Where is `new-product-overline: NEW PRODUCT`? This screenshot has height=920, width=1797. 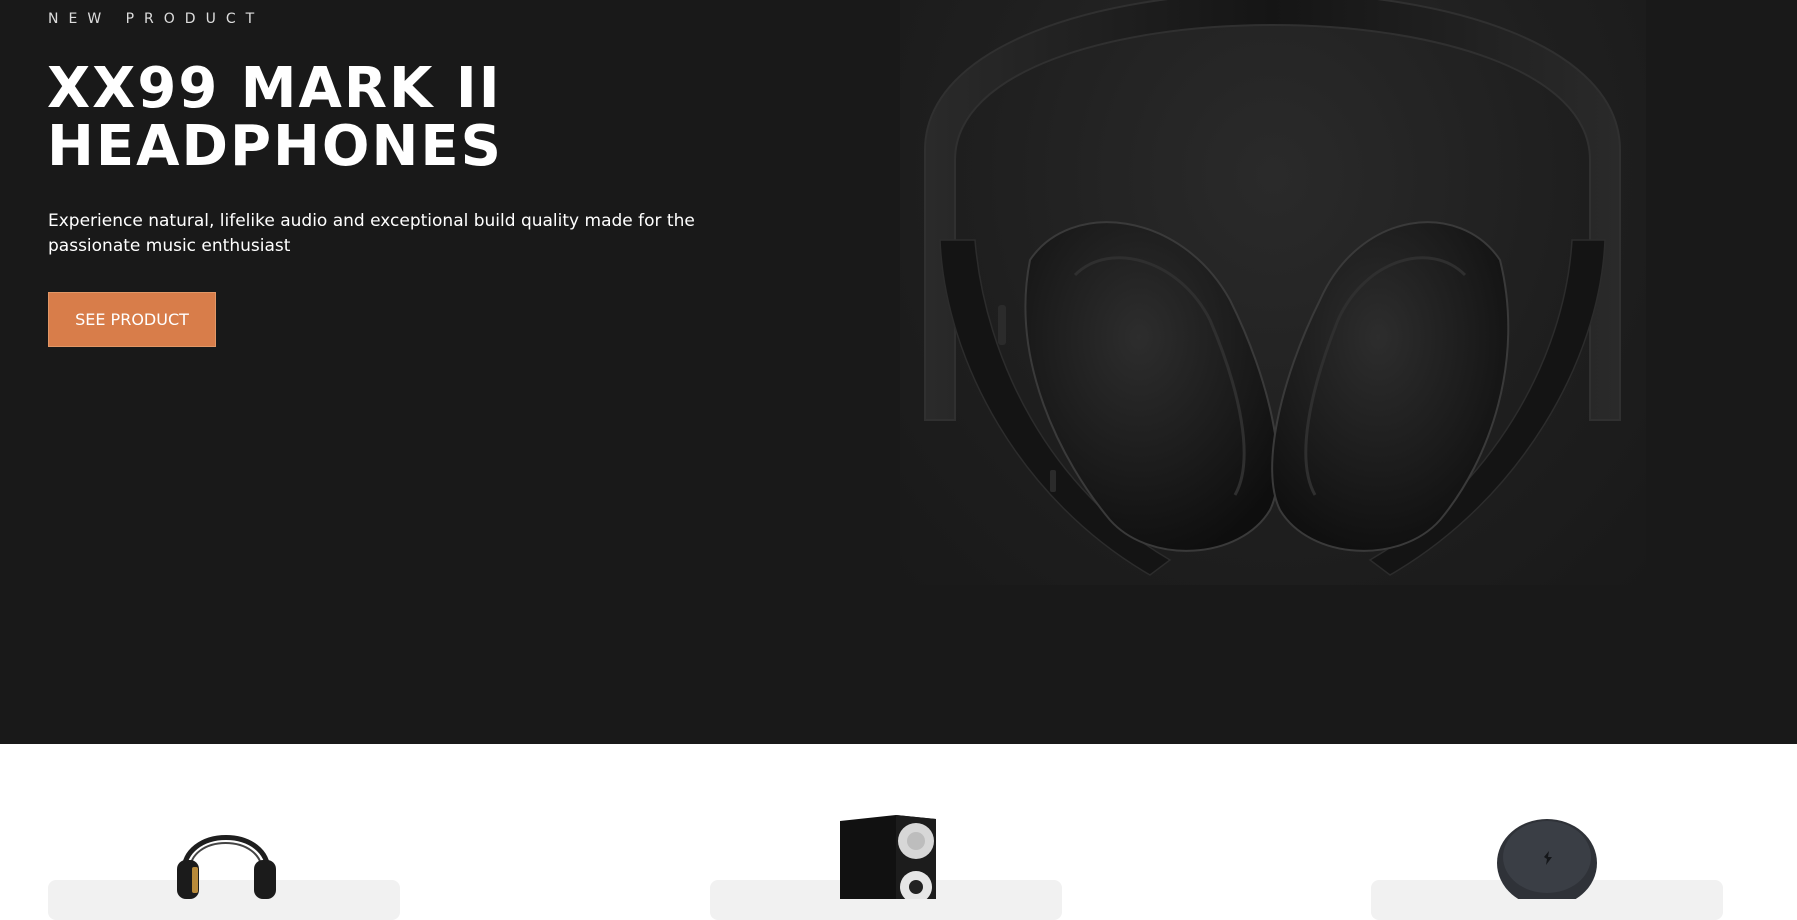
new-product-overline: NEW PRODUCT is located at coordinates (156, 19).